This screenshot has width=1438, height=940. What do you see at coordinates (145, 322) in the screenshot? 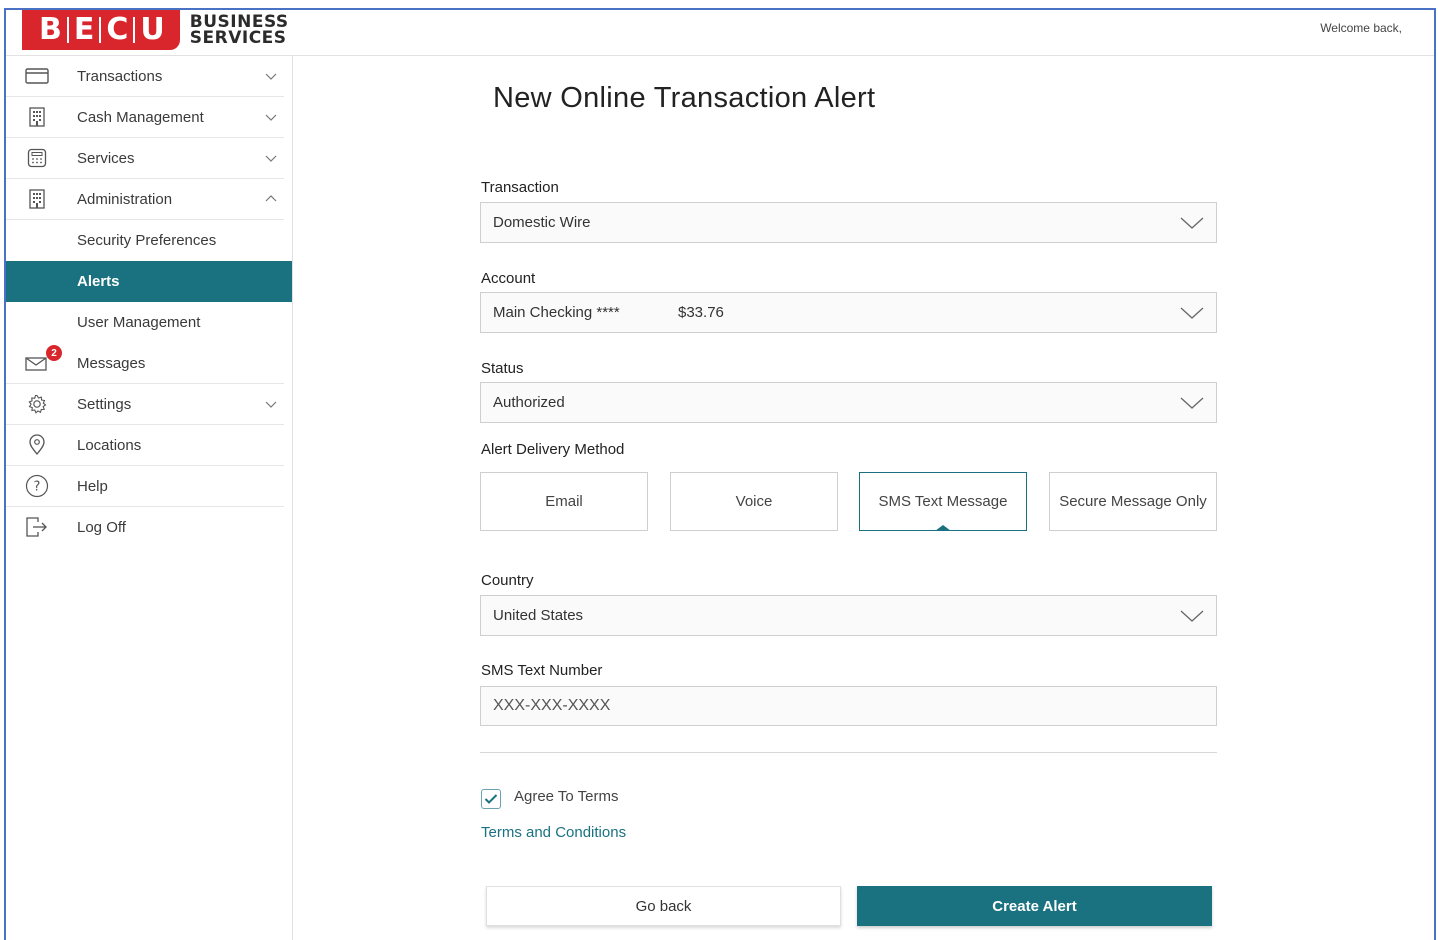
I see `sidebar-item-user-management: User Management` at bounding box center [145, 322].